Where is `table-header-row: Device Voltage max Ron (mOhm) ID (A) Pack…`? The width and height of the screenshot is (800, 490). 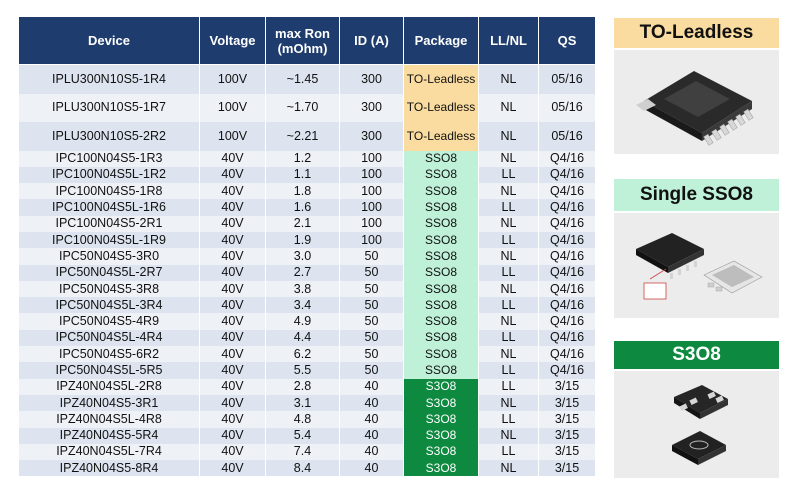 table-header-row: Device Voltage max Ron (mOhm) ID (A) Pack… is located at coordinates (307, 40).